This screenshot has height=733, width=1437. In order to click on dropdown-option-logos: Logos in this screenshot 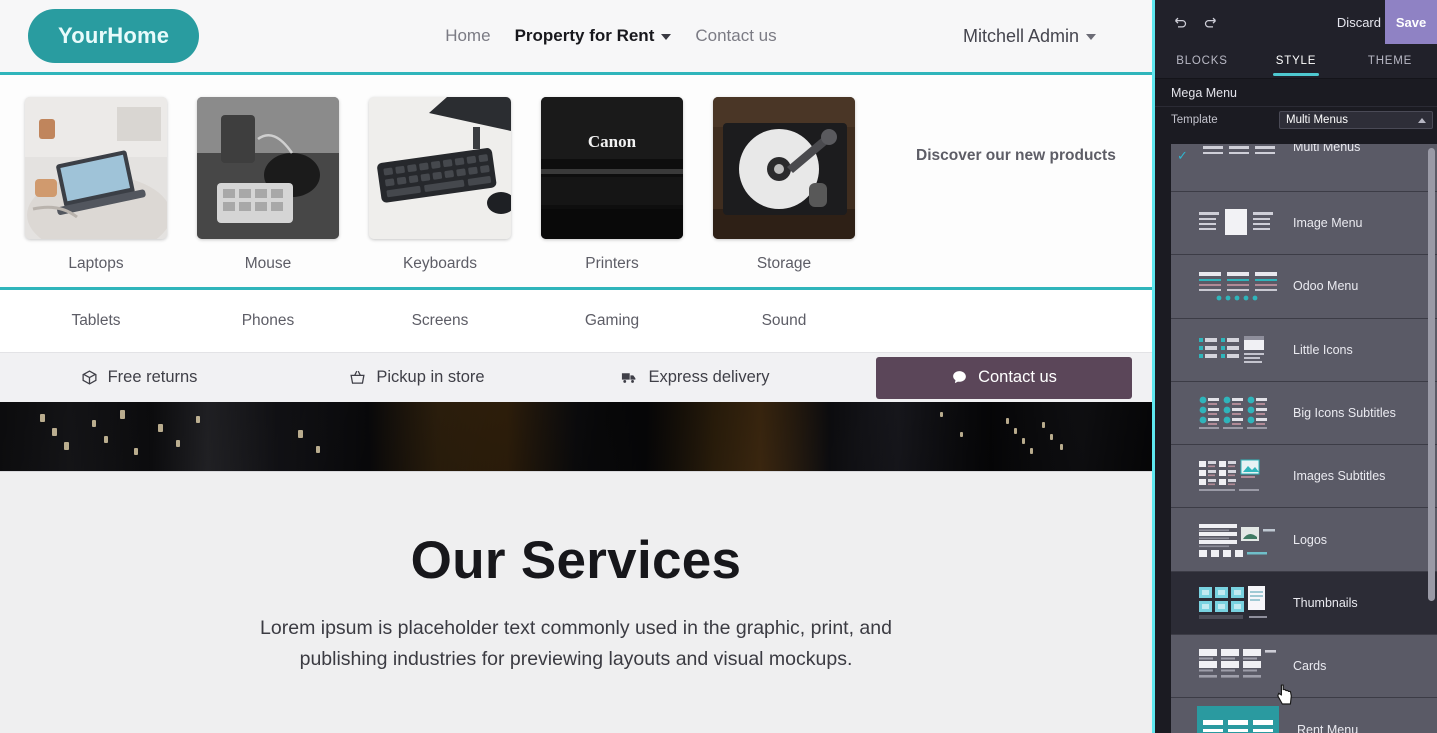, I will do `click(1304, 540)`.